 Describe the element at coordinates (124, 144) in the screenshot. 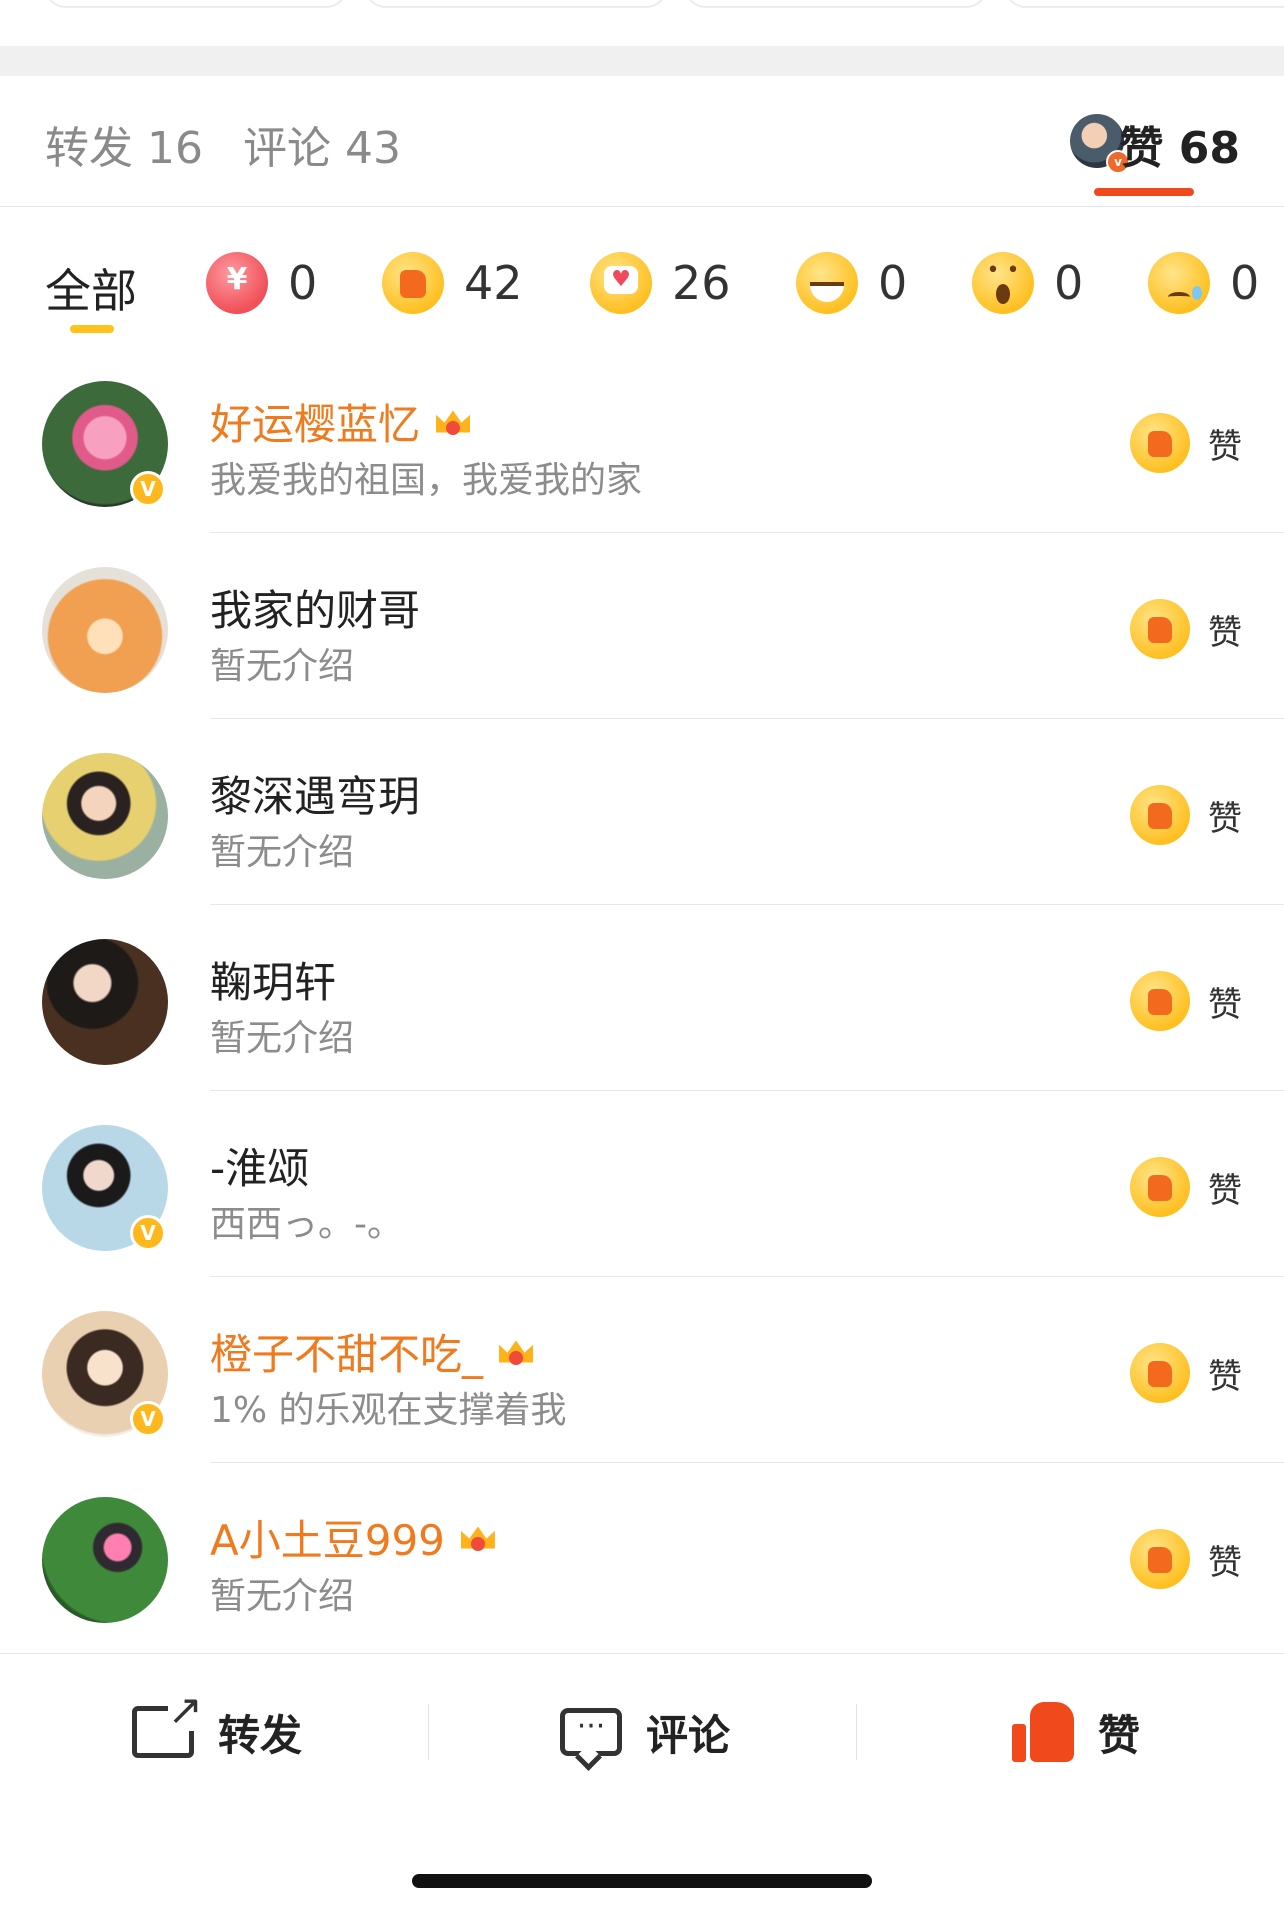

I see `tab-reposts: 转发 16` at that location.